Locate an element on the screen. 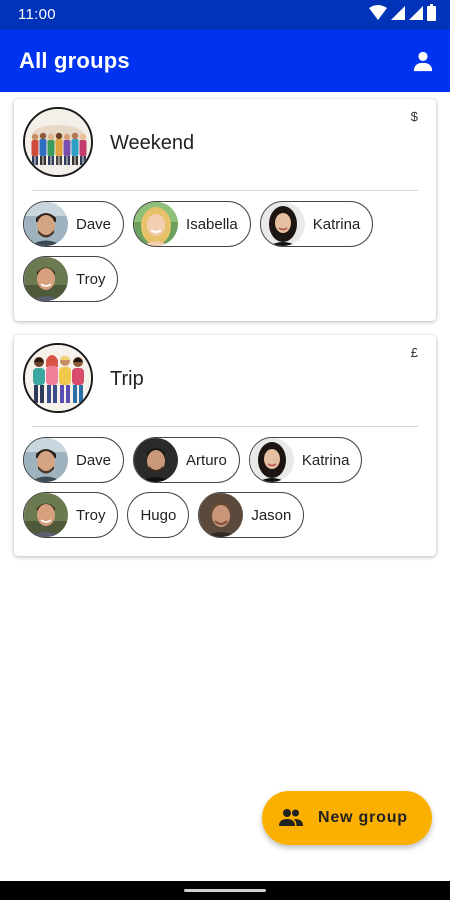  crowd-avatar-icon is located at coordinates (58, 142).